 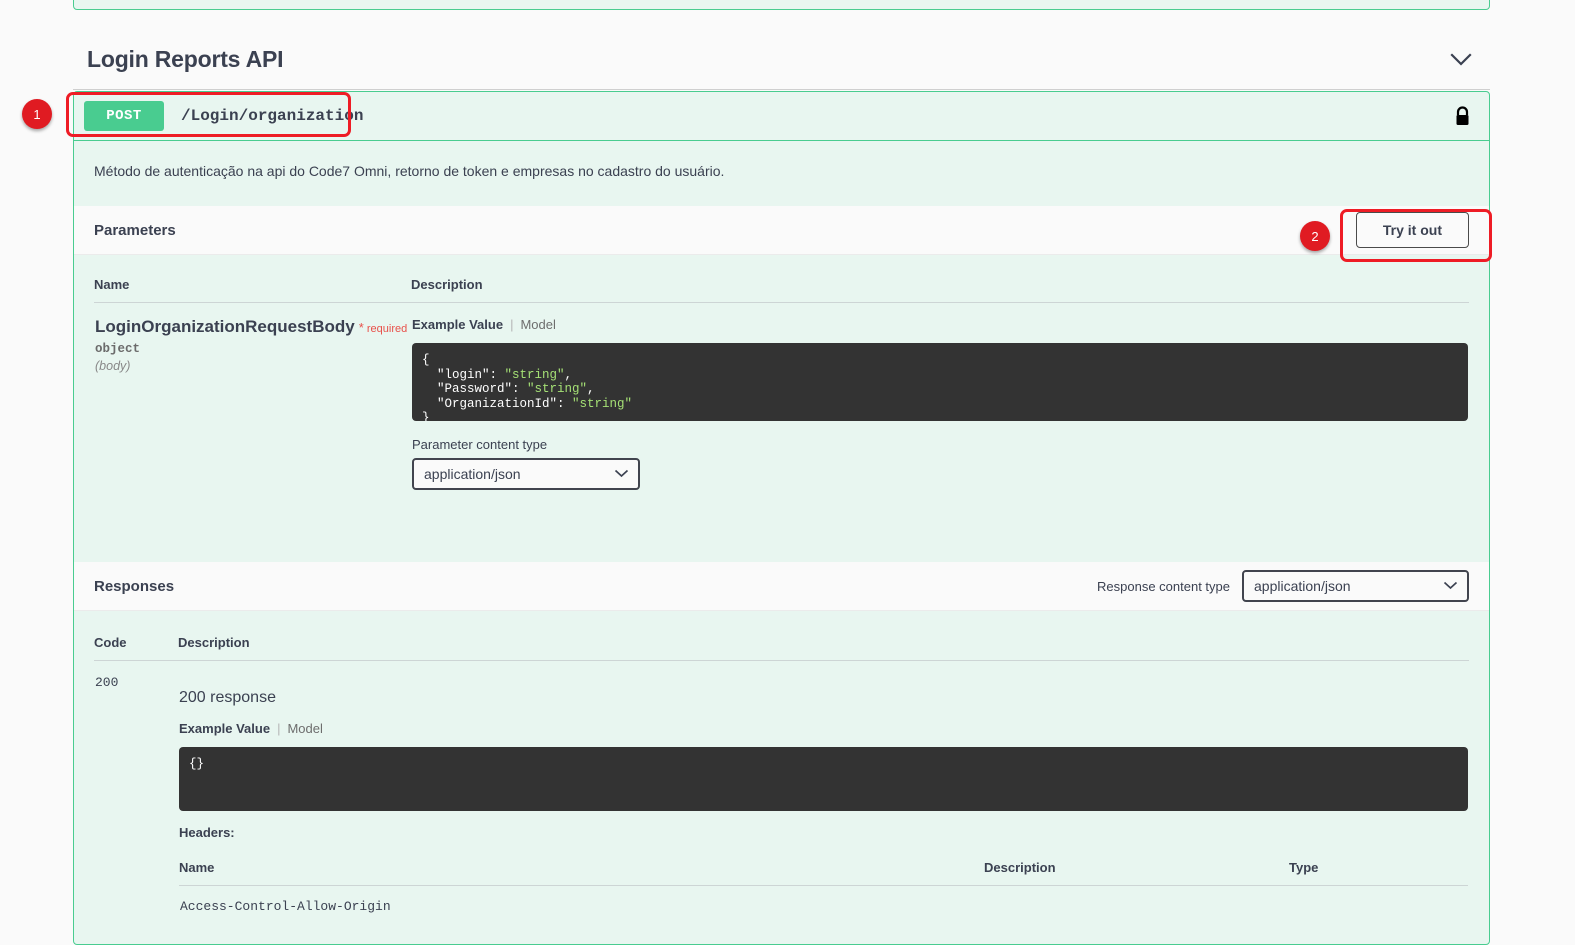 I want to click on response-content-type-label: Response content type, so click(x=1163, y=586).